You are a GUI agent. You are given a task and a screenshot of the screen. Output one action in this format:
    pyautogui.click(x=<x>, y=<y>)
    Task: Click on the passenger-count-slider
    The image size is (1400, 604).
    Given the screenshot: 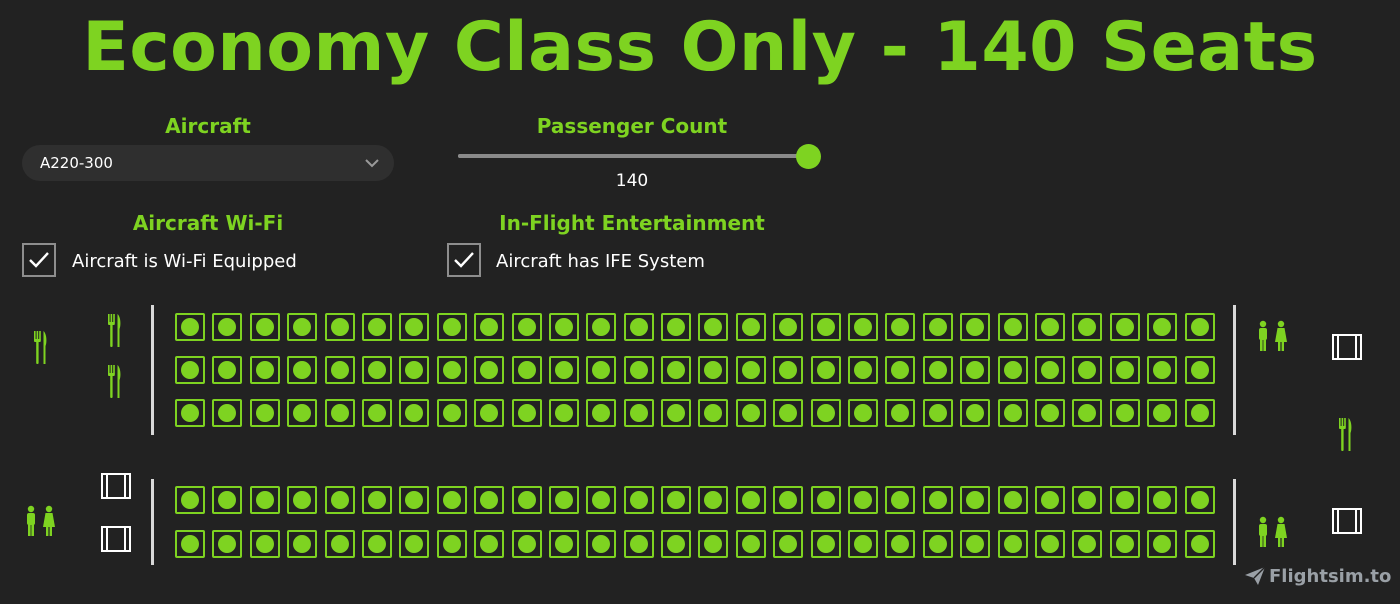 What is the action you would take?
    pyautogui.click(x=633, y=156)
    